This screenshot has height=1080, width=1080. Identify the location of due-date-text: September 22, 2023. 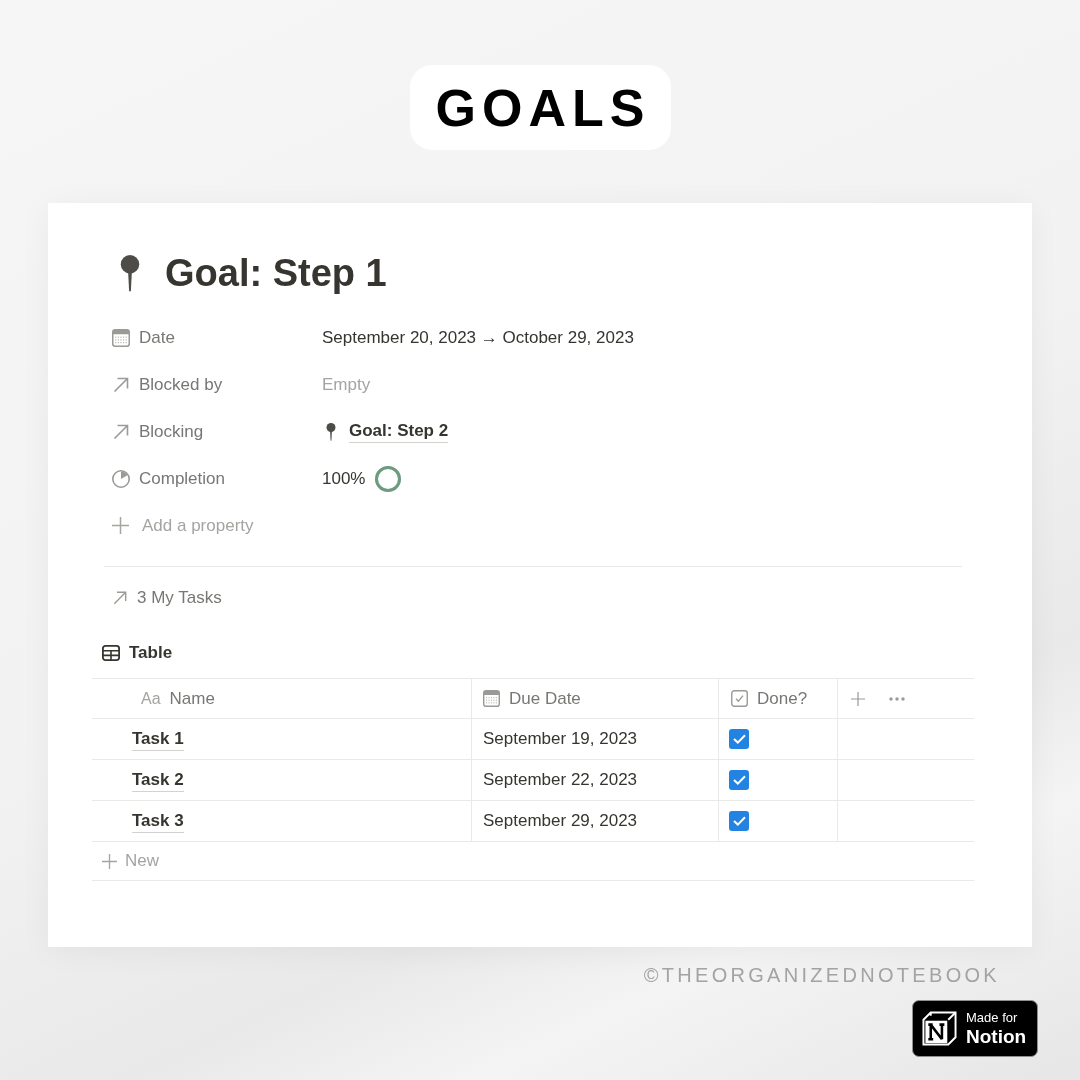
(560, 780).